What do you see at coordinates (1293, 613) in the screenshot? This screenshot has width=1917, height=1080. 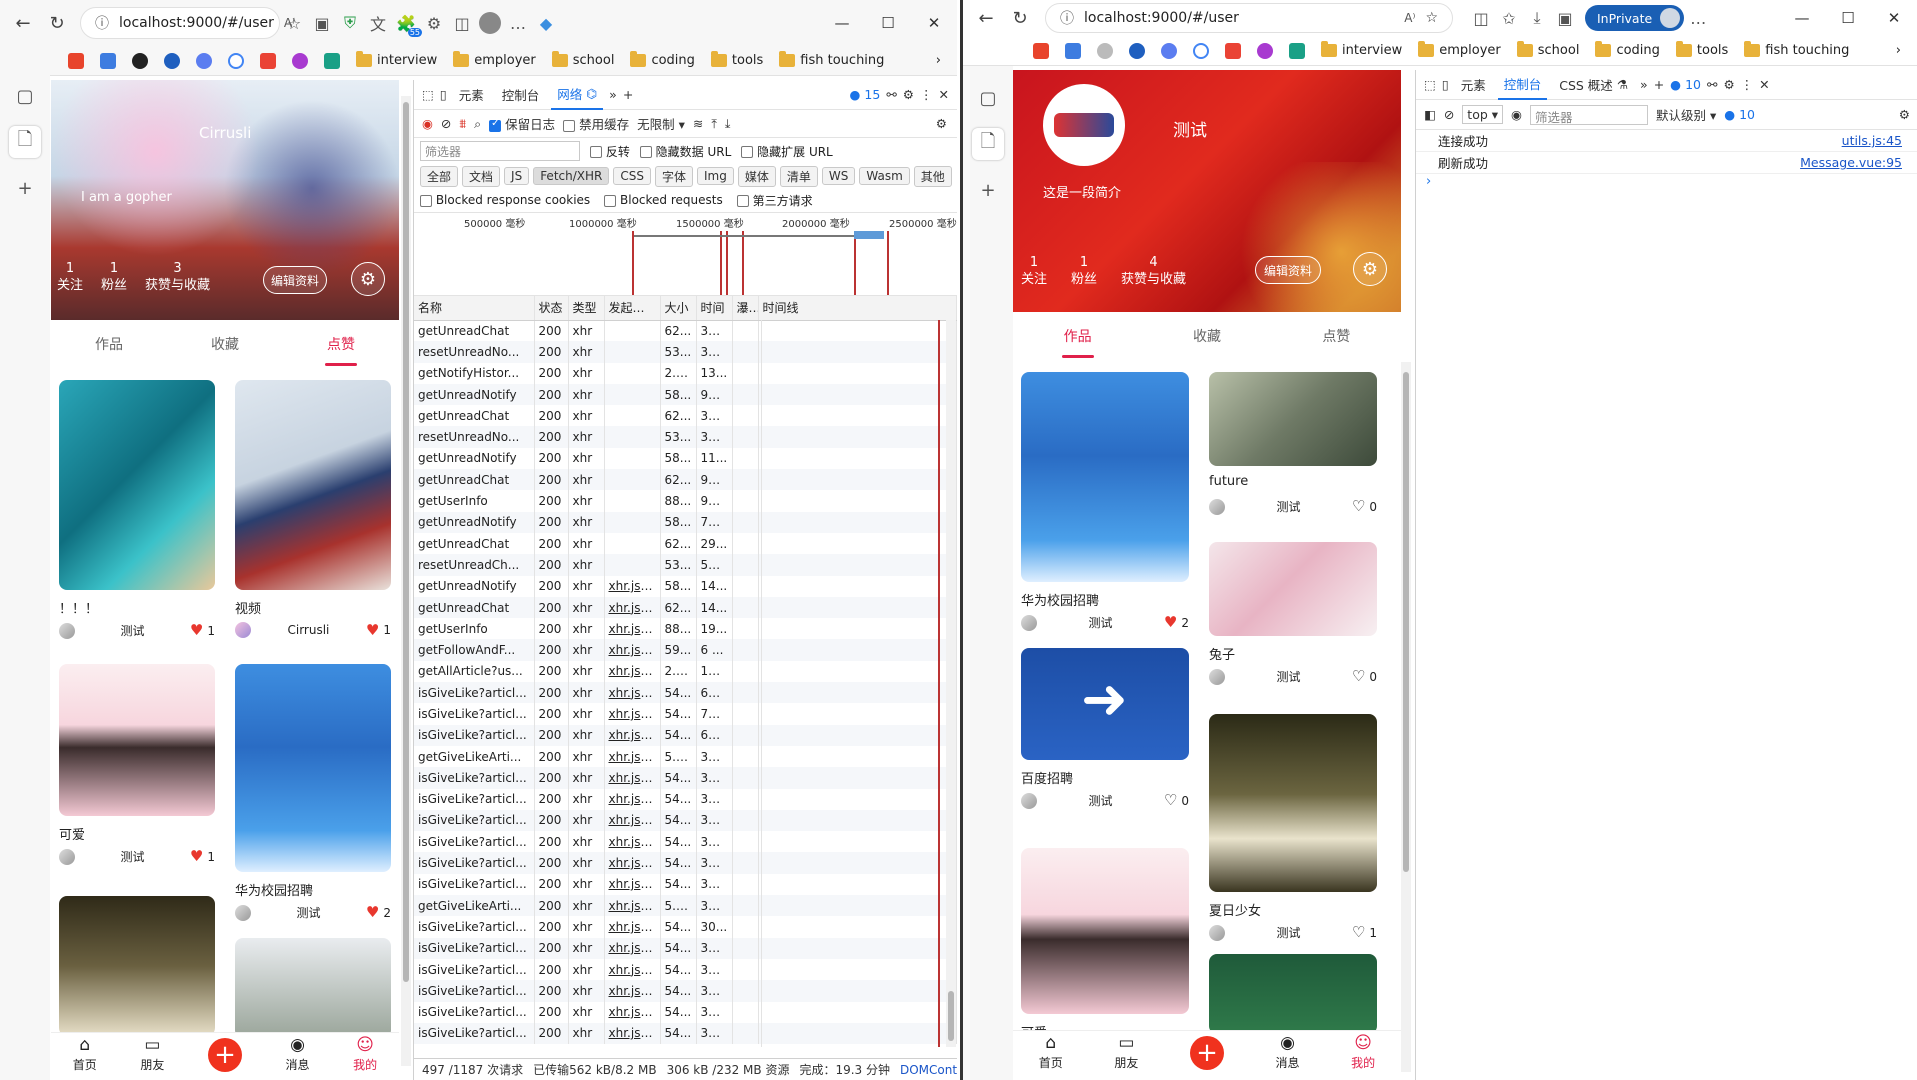 I see `card: 兔子 测试 ♡ 0` at bounding box center [1293, 613].